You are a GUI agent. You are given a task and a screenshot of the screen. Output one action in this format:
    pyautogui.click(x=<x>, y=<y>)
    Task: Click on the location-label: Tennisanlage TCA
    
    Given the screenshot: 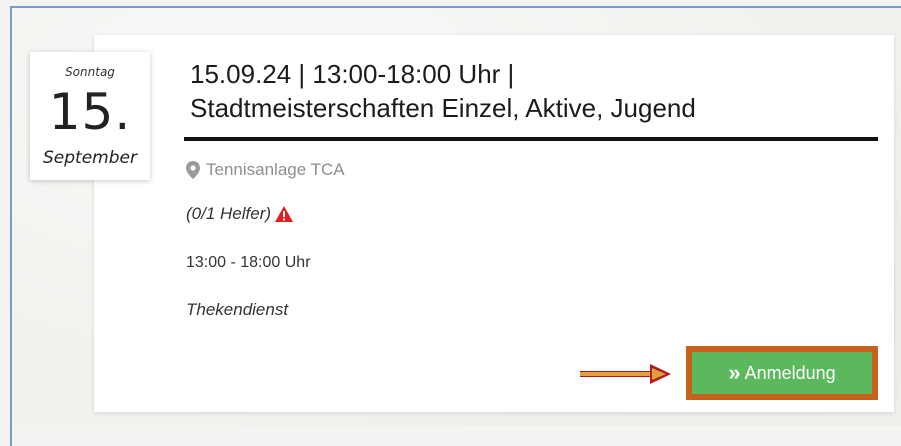 What is the action you would take?
    pyautogui.click(x=275, y=169)
    